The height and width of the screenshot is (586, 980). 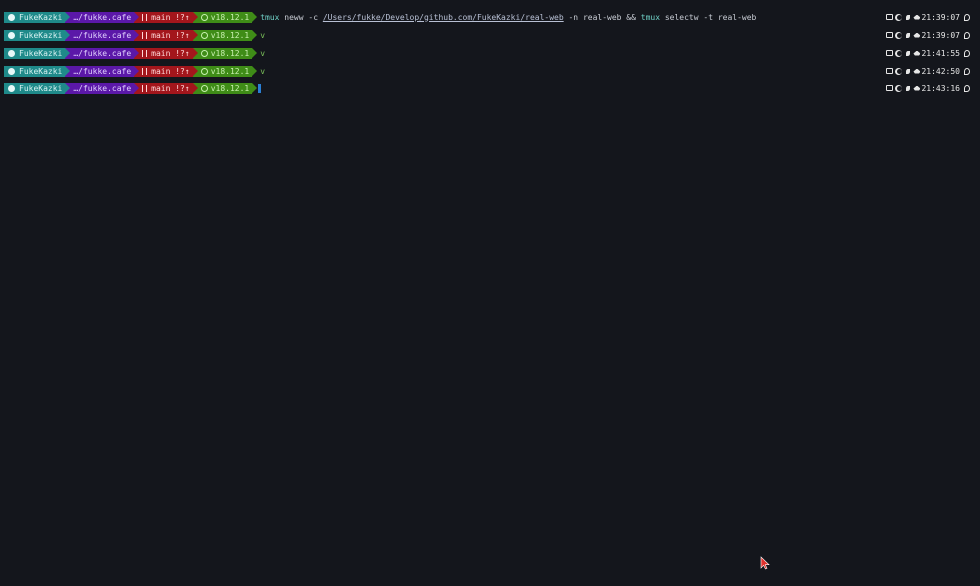 I want to click on timestamp: 21:41:55, so click(x=940, y=53).